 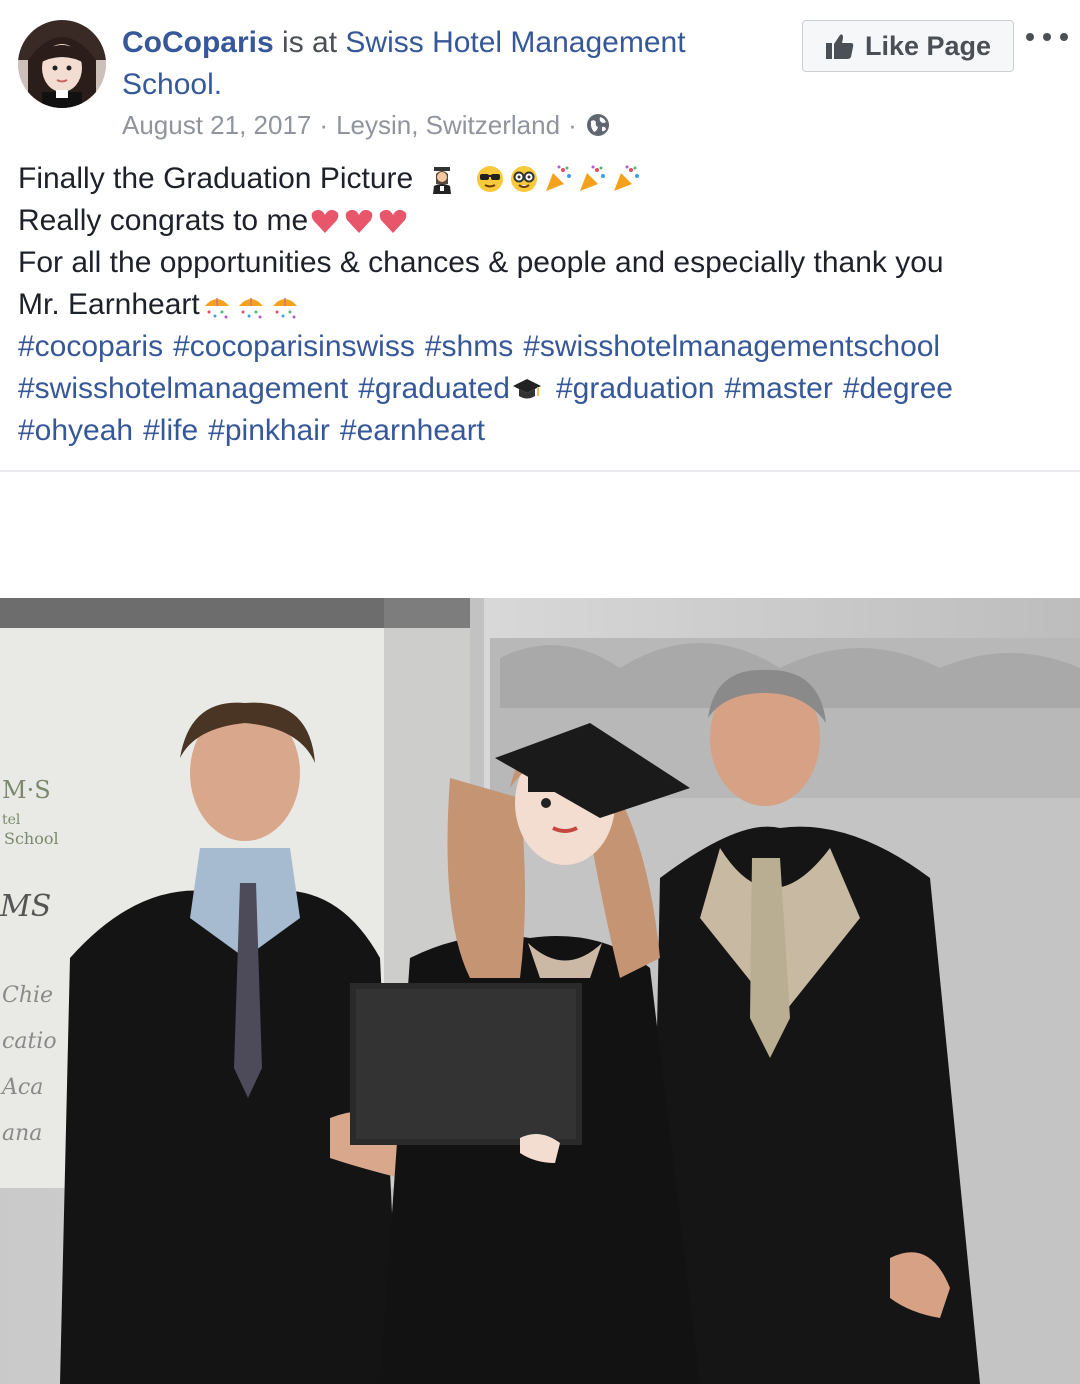 What do you see at coordinates (22, 1133) in the screenshot?
I see `svg-text: ana` at bounding box center [22, 1133].